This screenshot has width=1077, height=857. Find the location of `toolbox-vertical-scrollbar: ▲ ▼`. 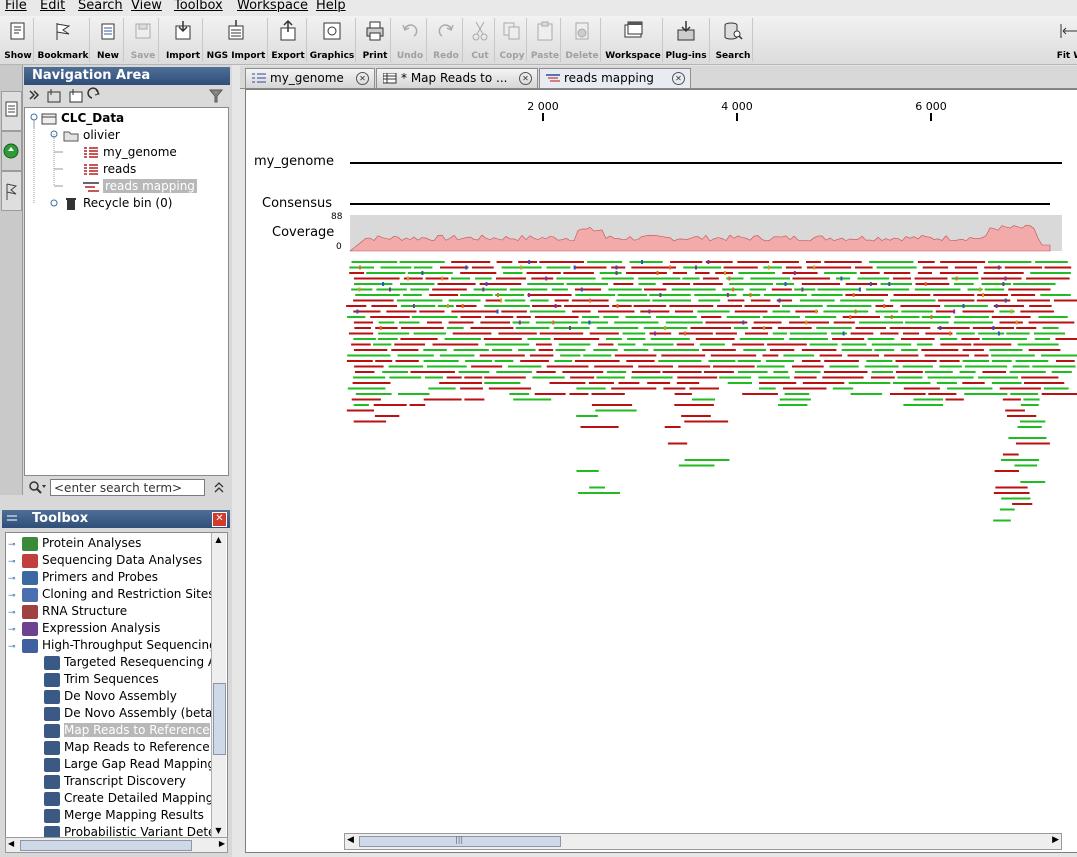

toolbox-vertical-scrollbar: ▲ ▼ is located at coordinates (218, 685).